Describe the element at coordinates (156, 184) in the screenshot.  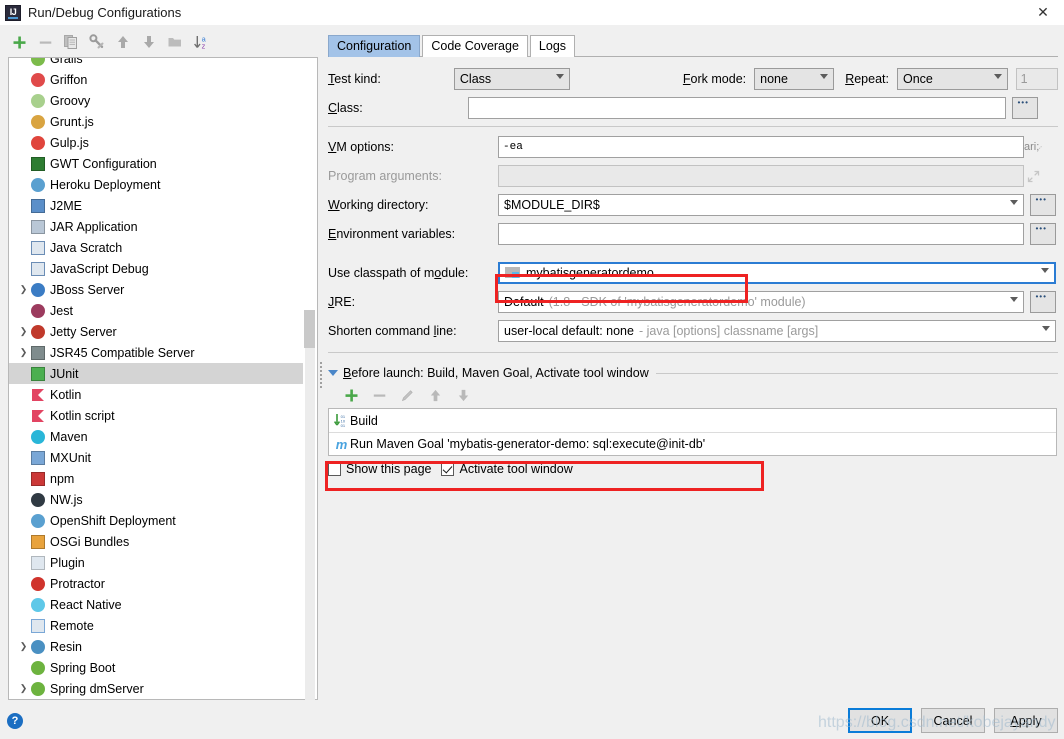
I see `tree-item-heroku-deployment: ❯ Heroku Deployment` at that location.